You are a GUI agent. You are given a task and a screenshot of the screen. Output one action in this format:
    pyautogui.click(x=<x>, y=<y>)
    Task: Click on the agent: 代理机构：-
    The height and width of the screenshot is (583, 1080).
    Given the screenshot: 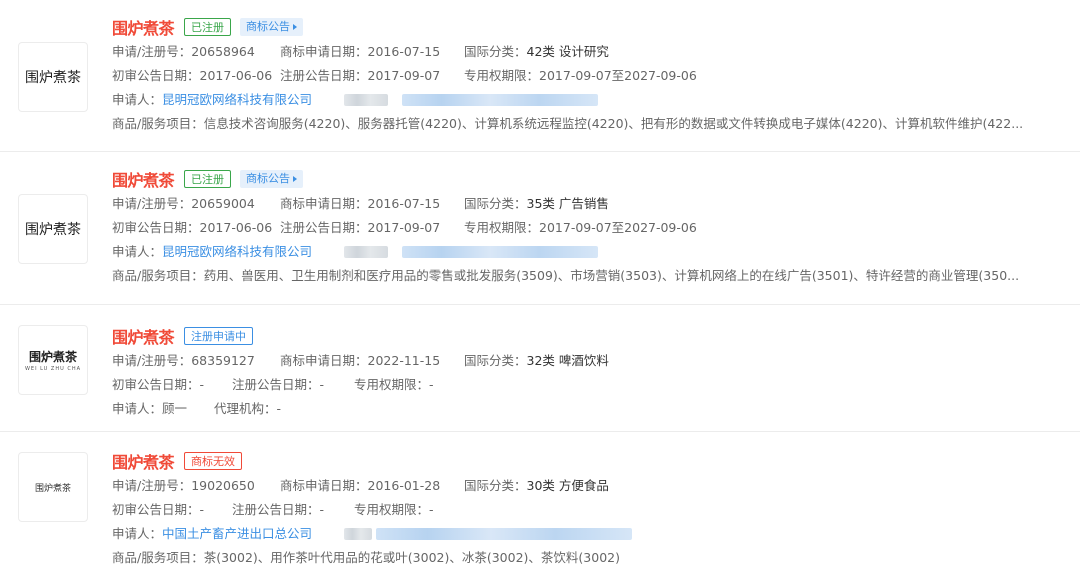 What is the action you would take?
    pyautogui.click(x=248, y=408)
    